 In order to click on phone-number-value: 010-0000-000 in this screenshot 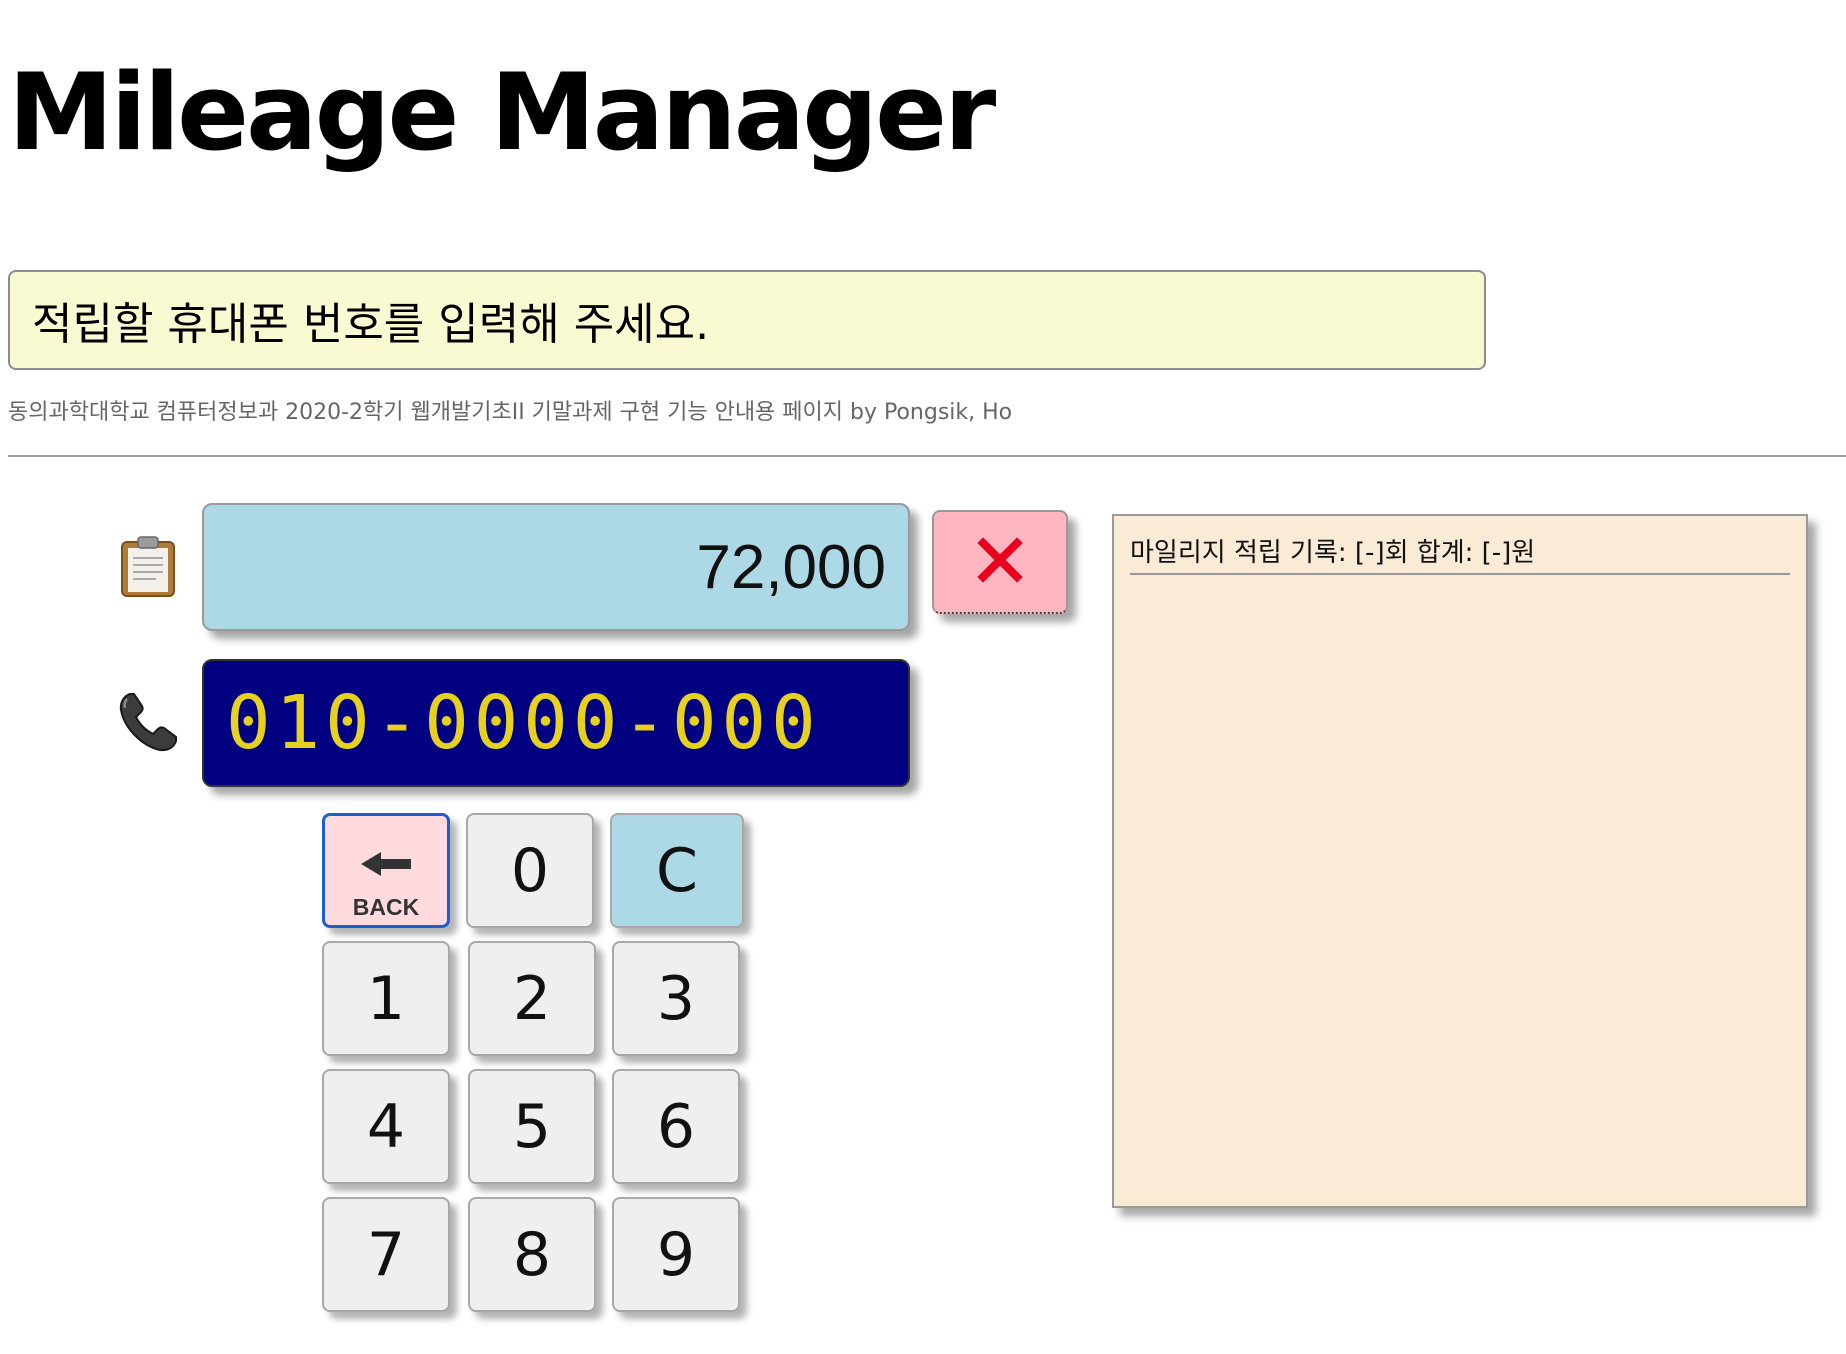, I will do `click(523, 723)`.